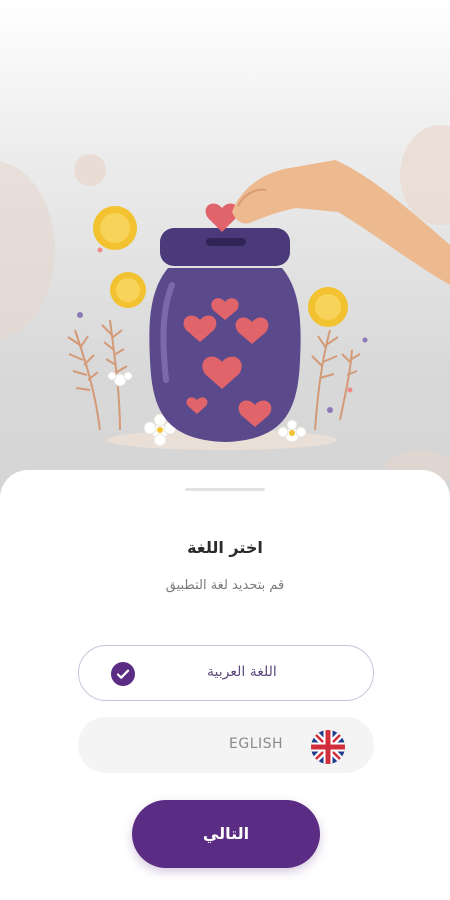 The image size is (450, 900). I want to click on language-option-arabic: اللغة العربية, so click(226, 673).